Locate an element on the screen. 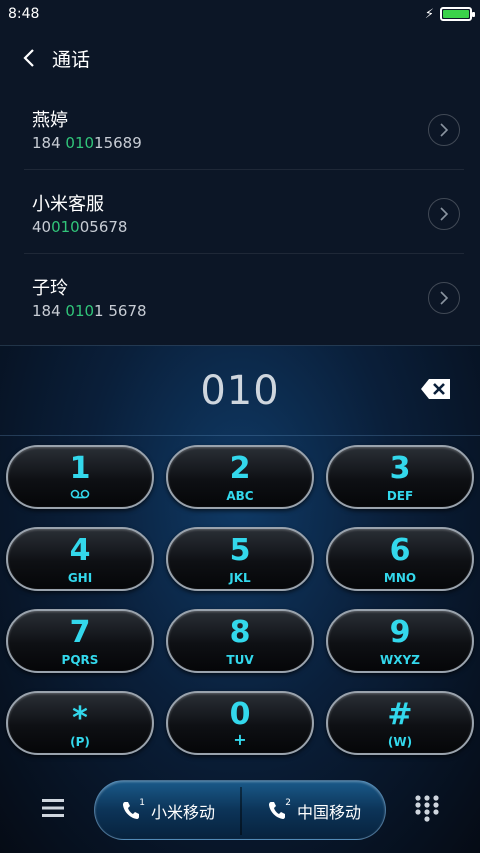 The height and width of the screenshot is (853, 480). contact-name: 燕婷 is located at coordinates (50, 120).